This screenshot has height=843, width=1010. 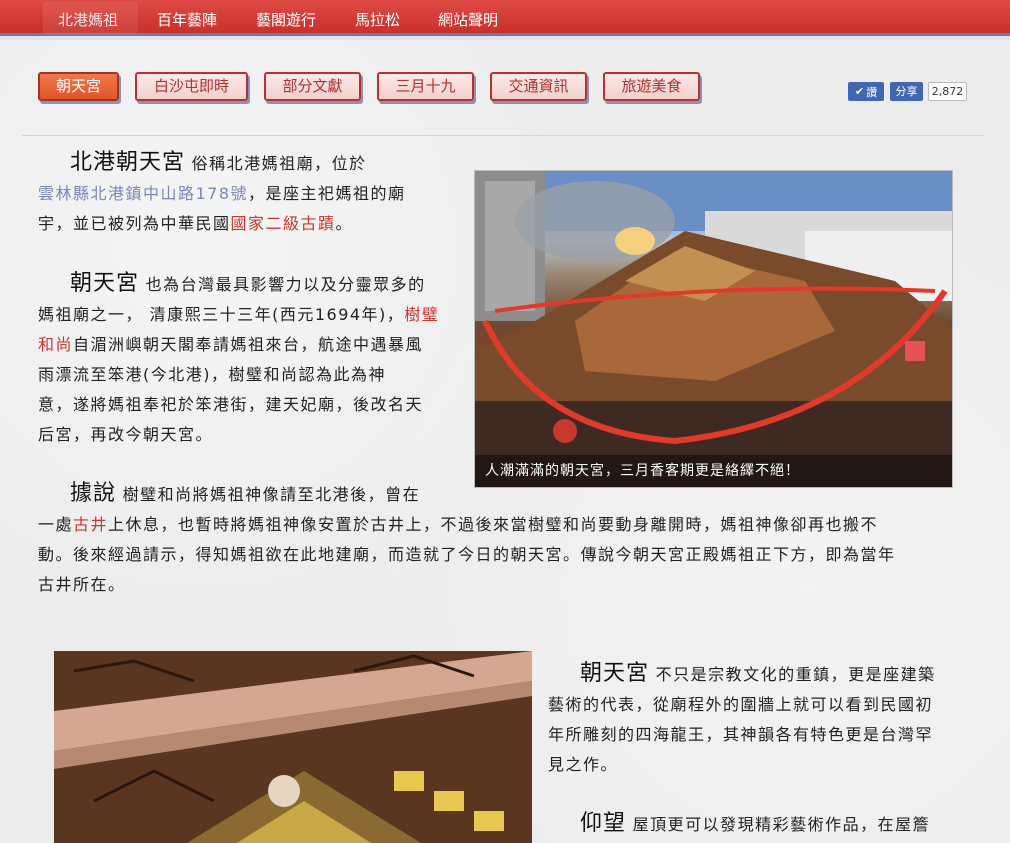 I want to click on p2-text-4: 雨漂流至笨港(今北港)，樹璧和尚認為此為神, so click(x=212, y=374).